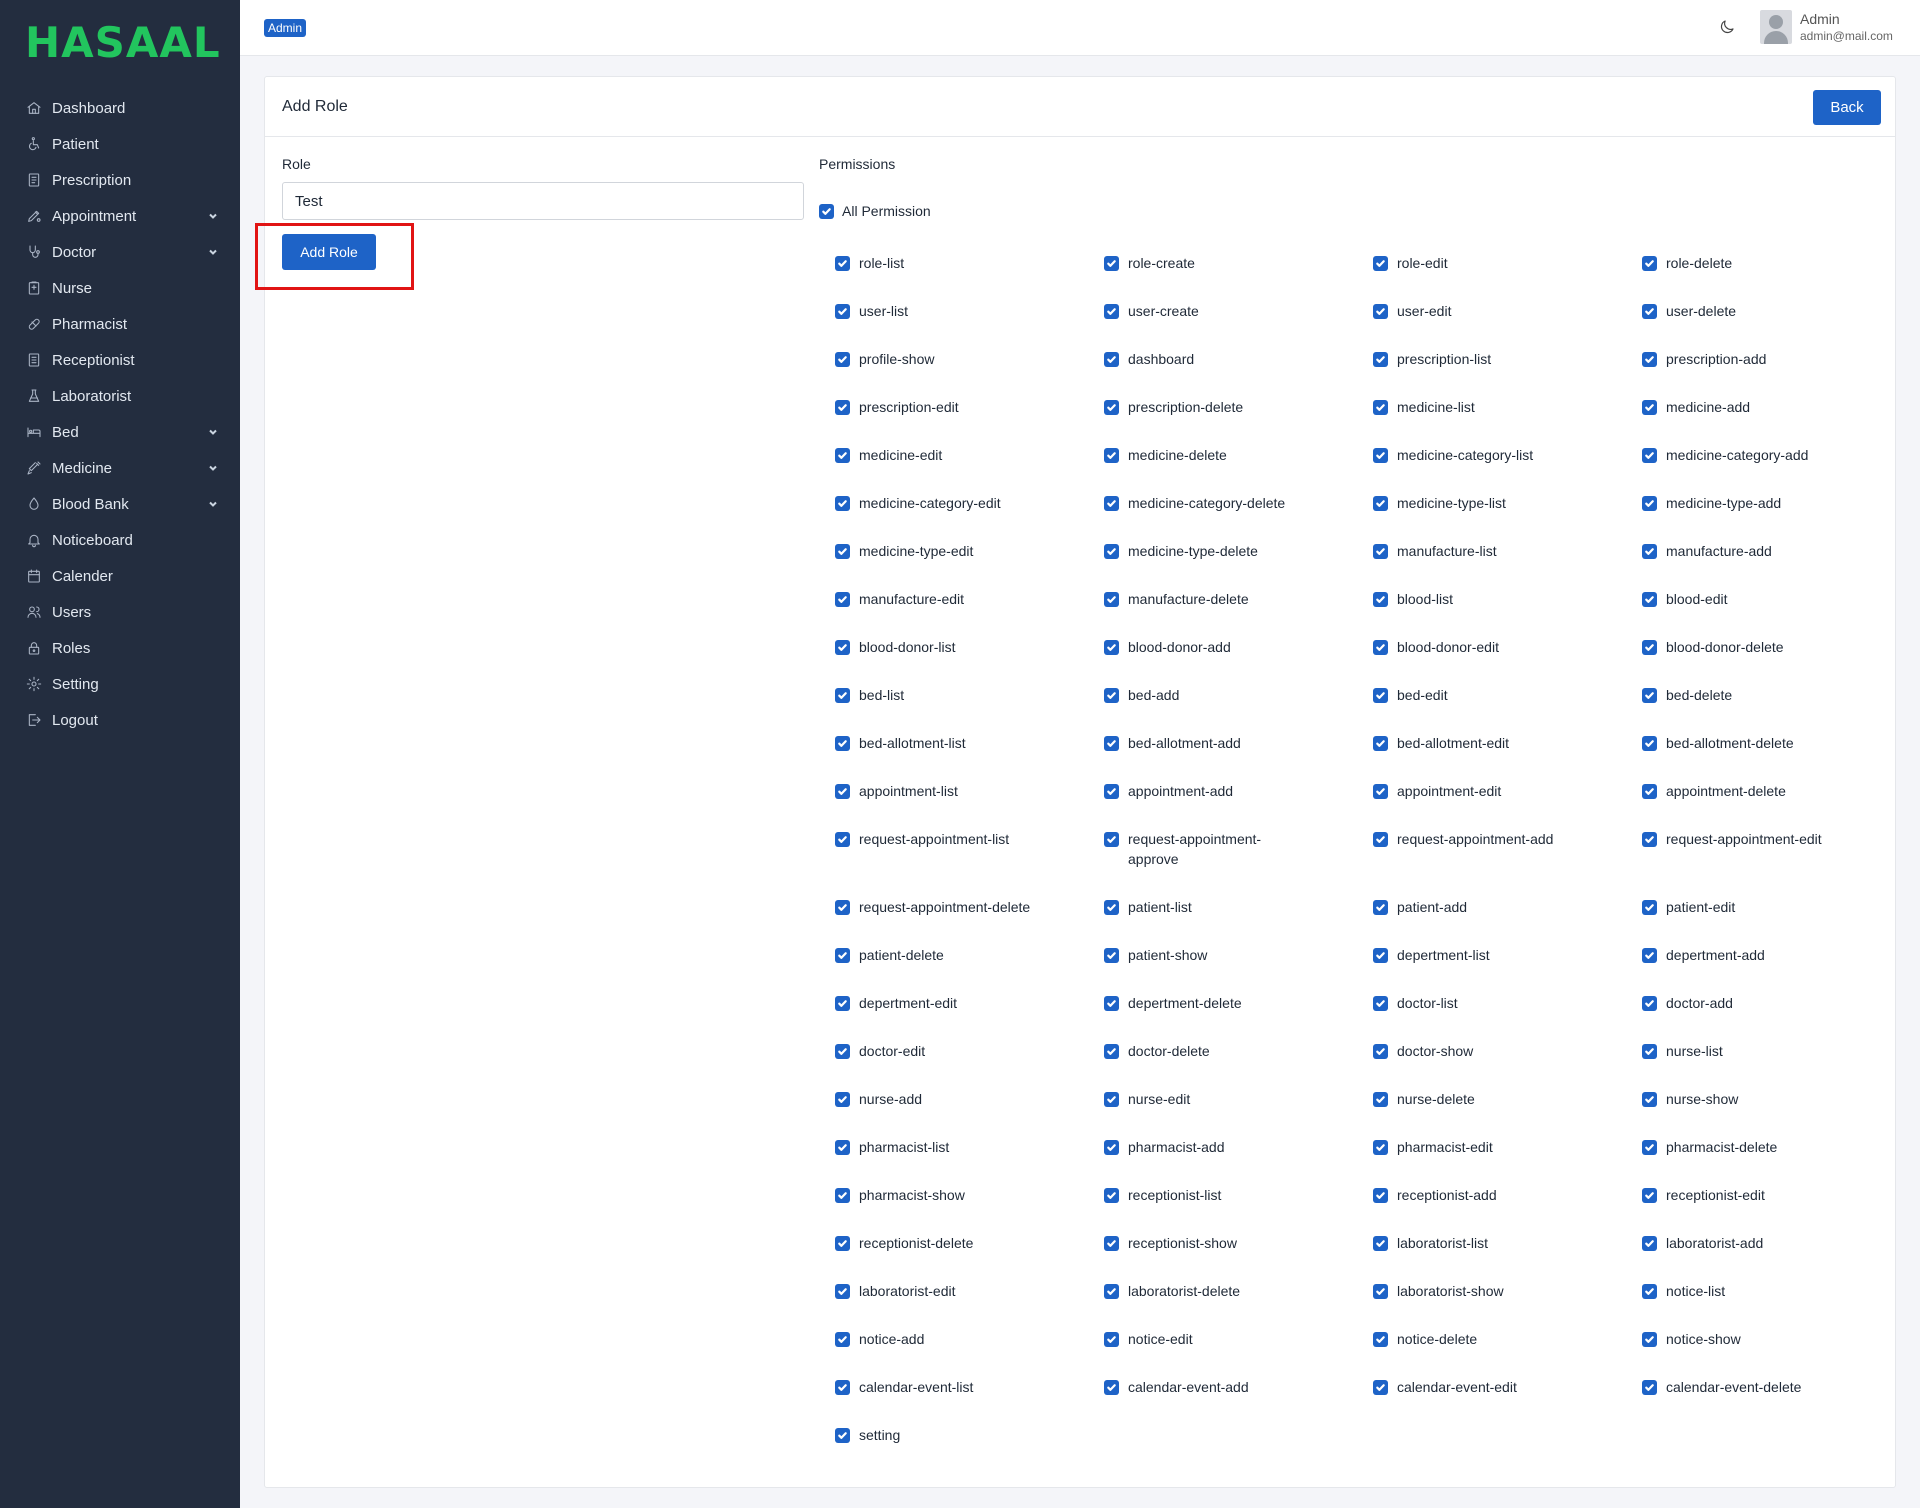  What do you see at coordinates (543, 201) in the screenshot?
I see `role-input` at bounding box center [543, 201].